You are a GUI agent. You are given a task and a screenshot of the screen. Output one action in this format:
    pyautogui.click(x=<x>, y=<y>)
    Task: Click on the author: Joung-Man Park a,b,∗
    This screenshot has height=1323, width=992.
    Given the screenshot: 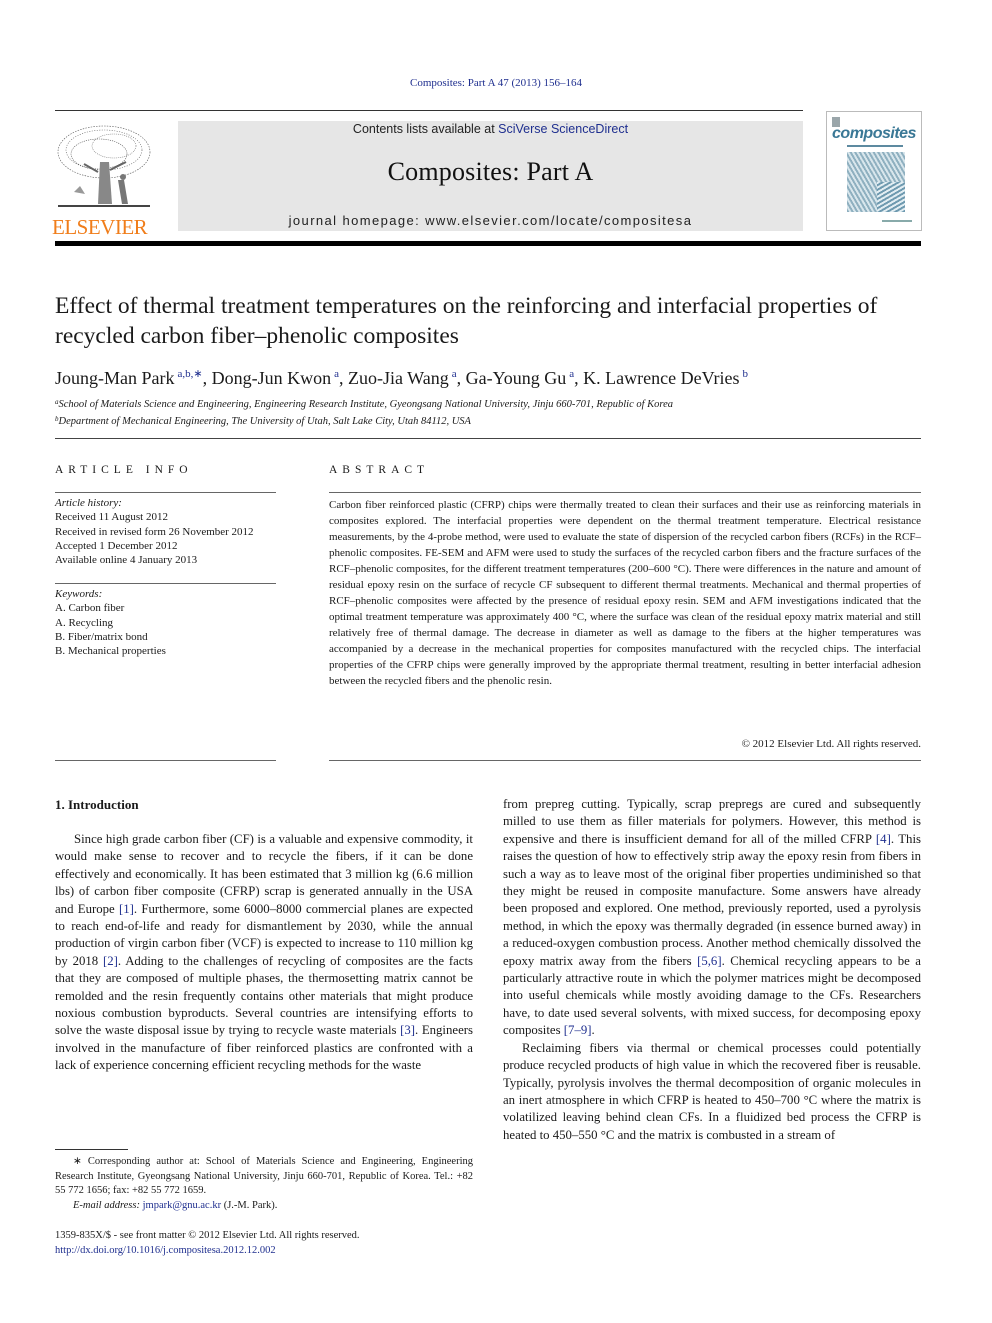 What is the action you would take?
    pyautogui.click(x=129, y=378)
    